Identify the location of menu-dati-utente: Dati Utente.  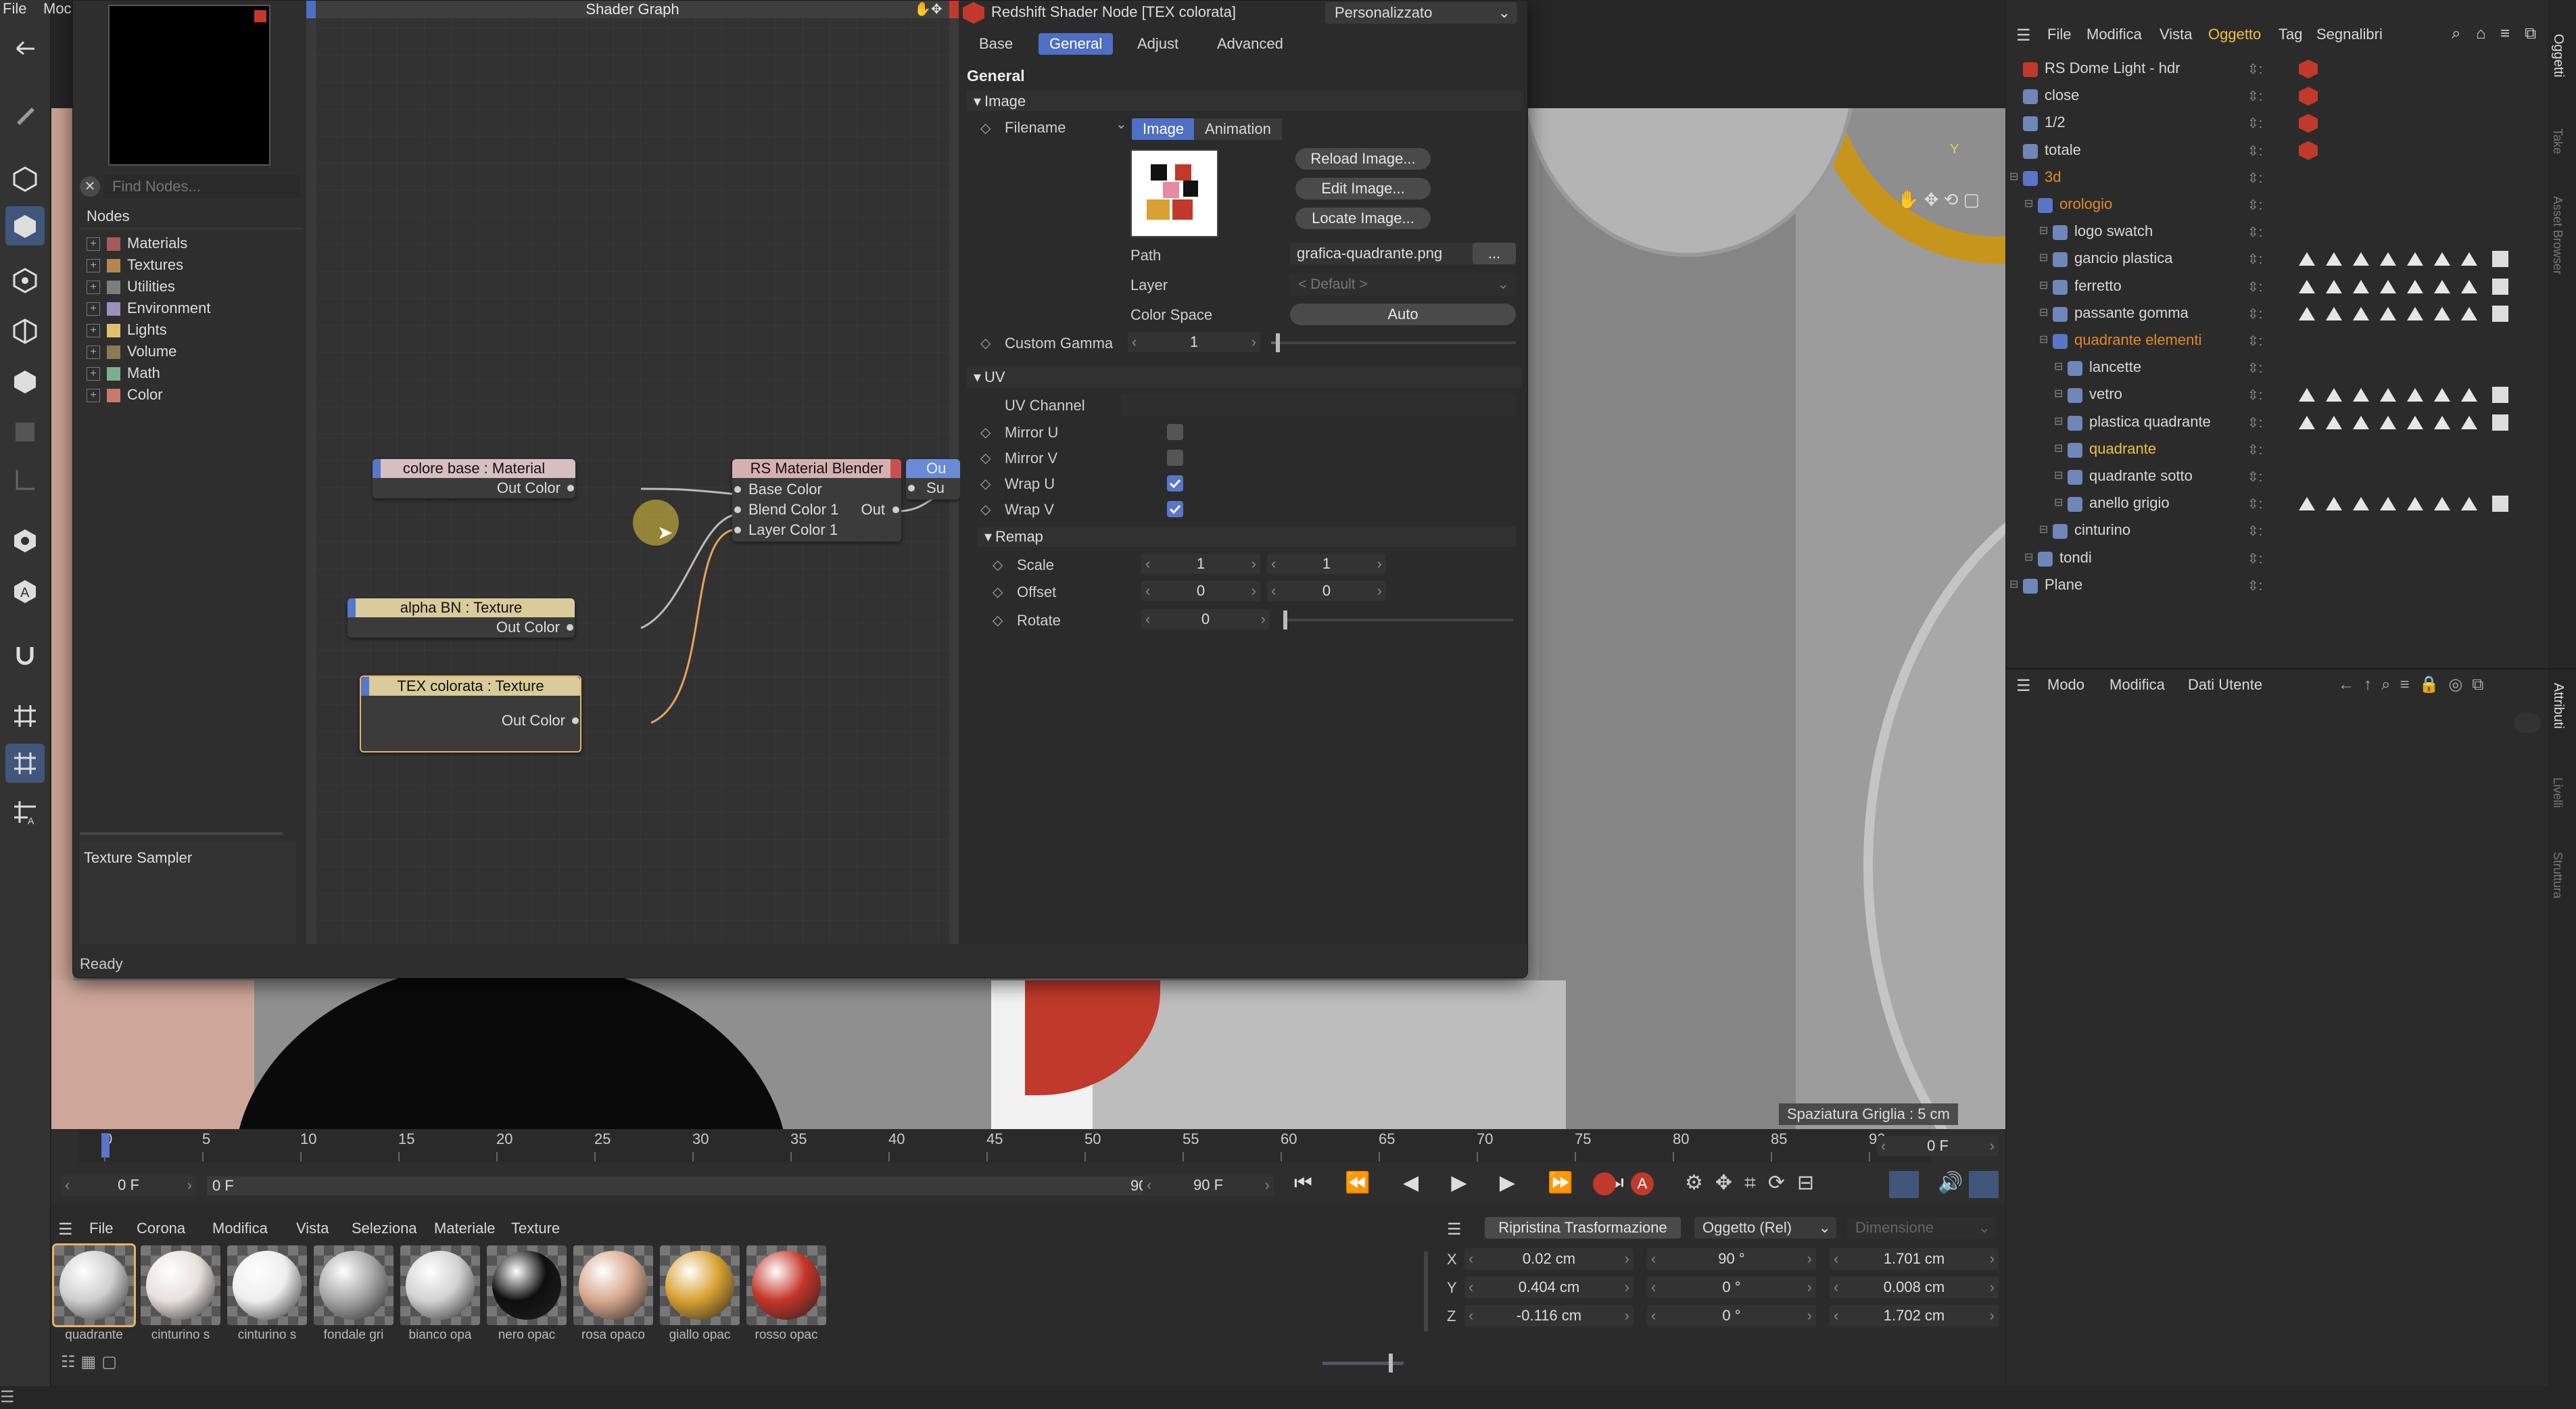
(2225, 685).